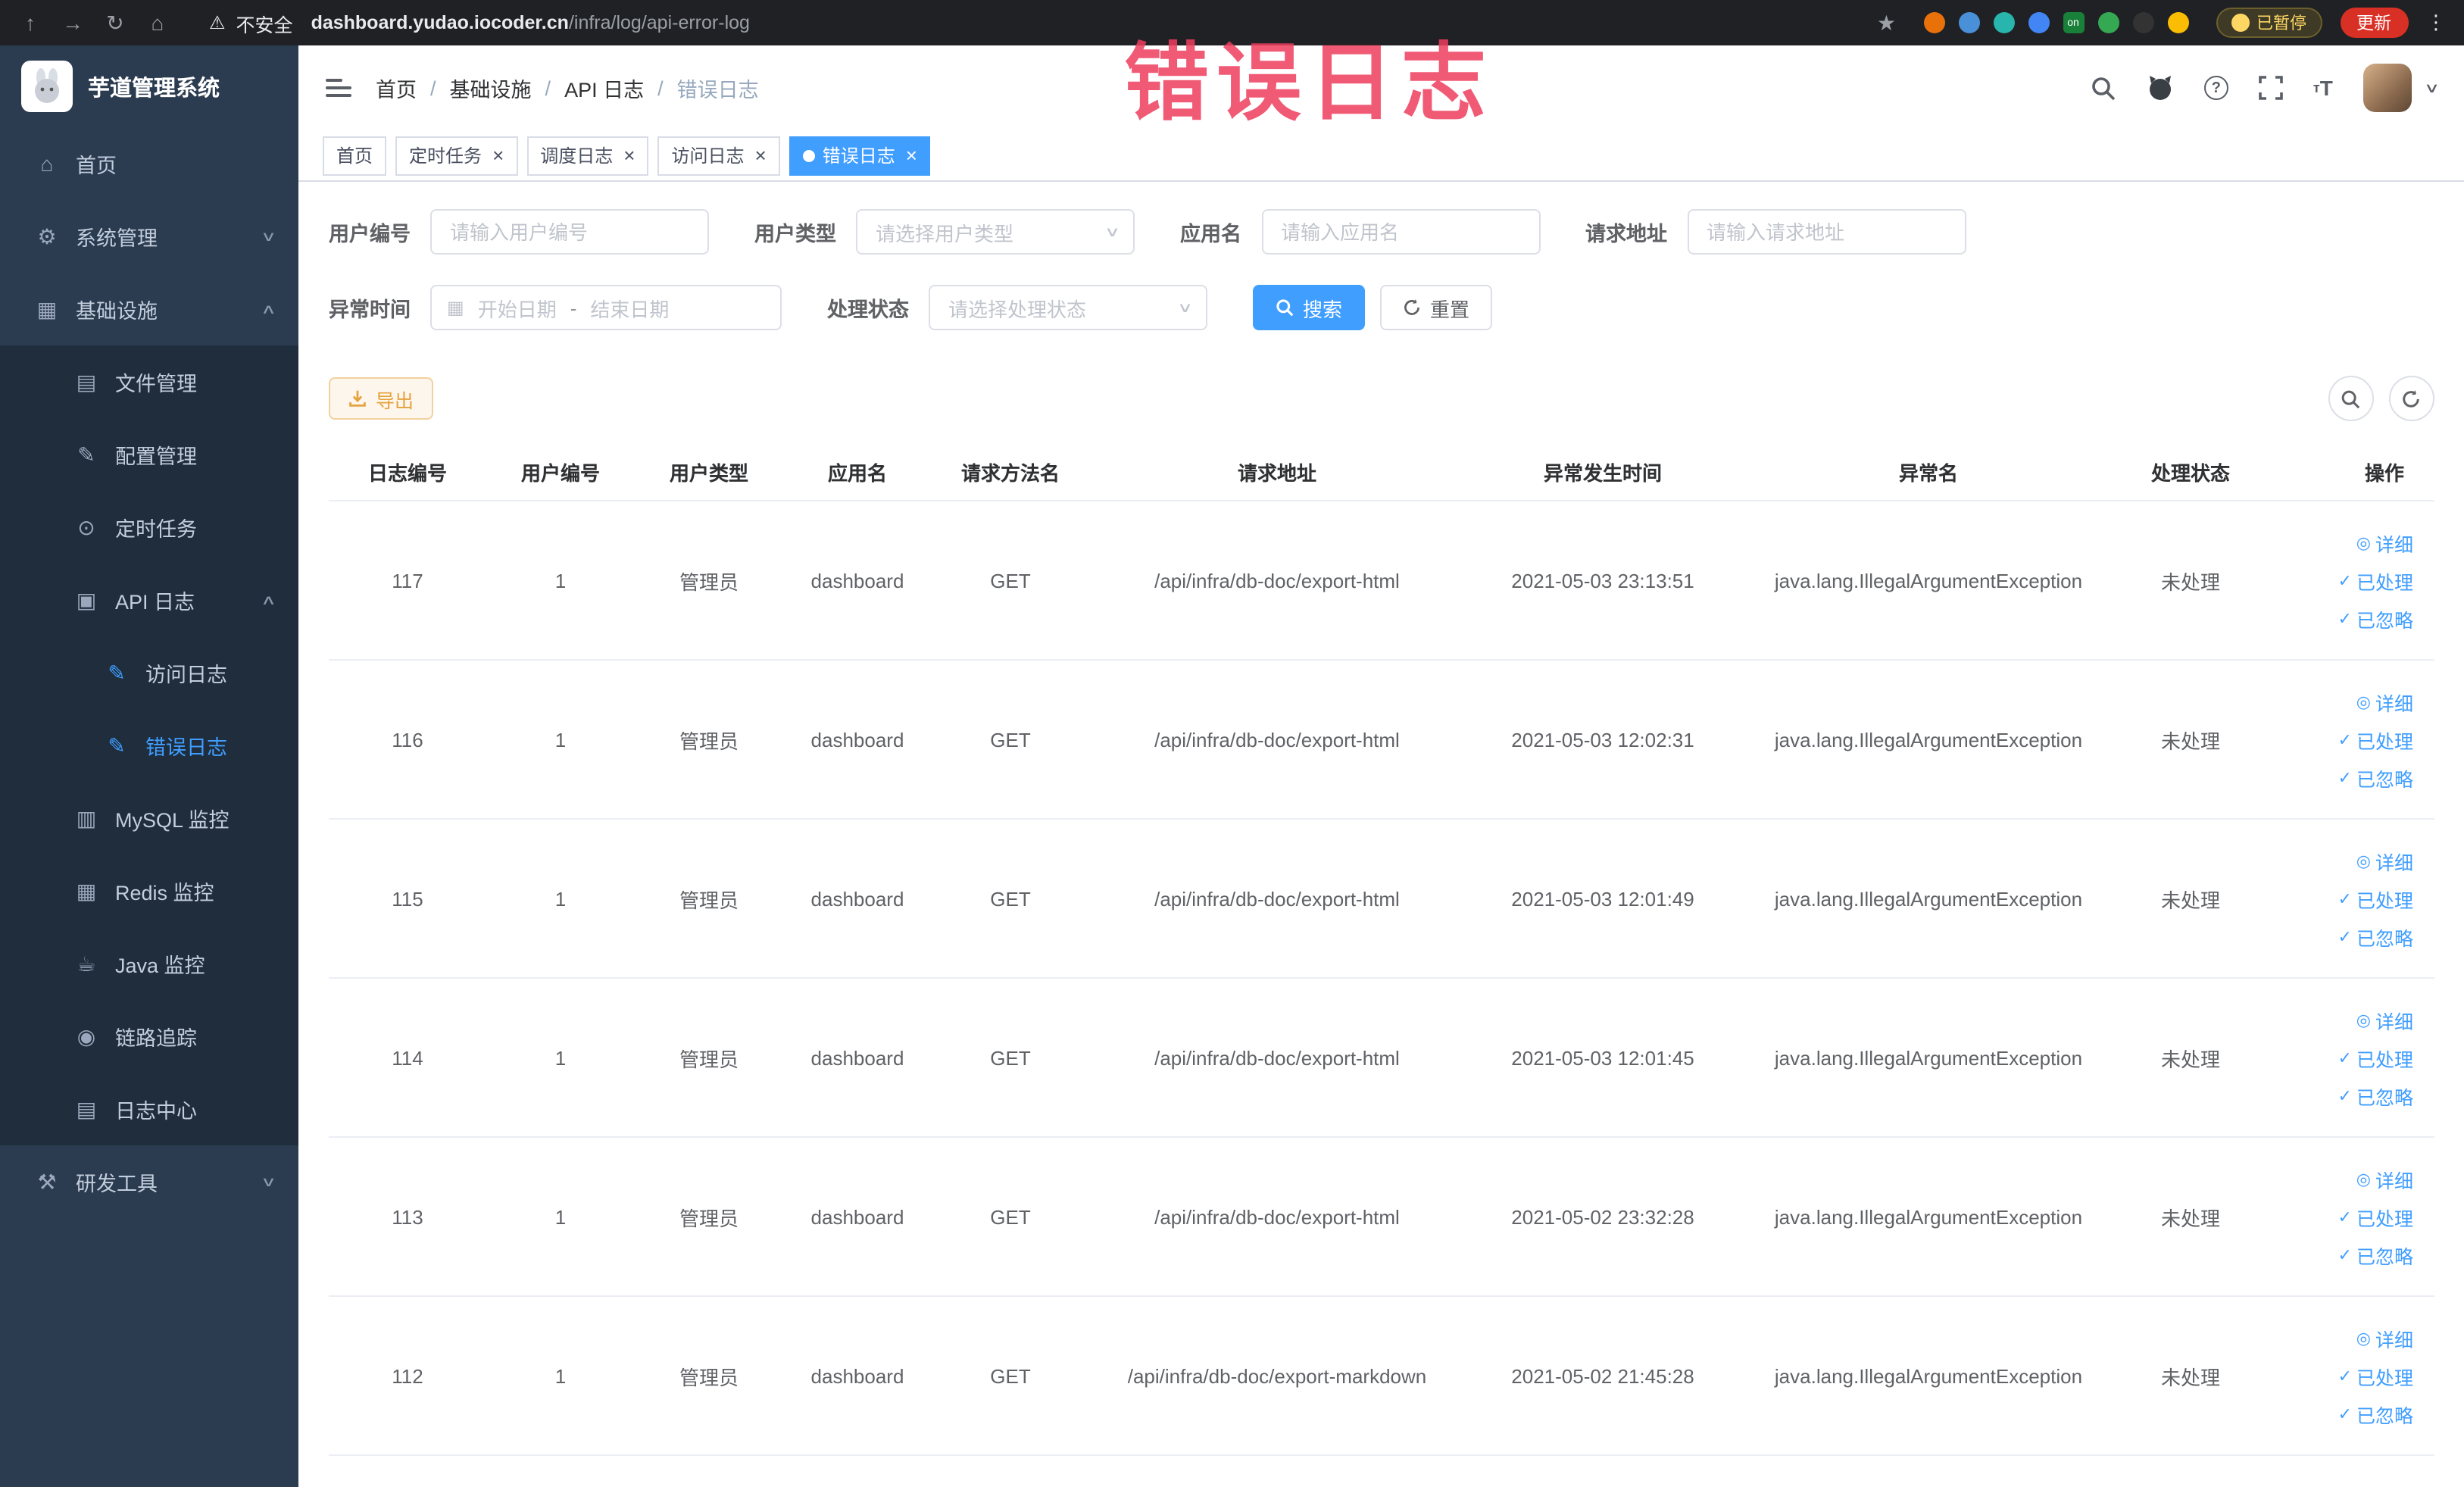 This screenshot has width=2464, height=1487. Describe the element at coordinates (149, 1109) in the screenshot. I see `sidebar-item-log-center: ▤ 日志中心` at that location.